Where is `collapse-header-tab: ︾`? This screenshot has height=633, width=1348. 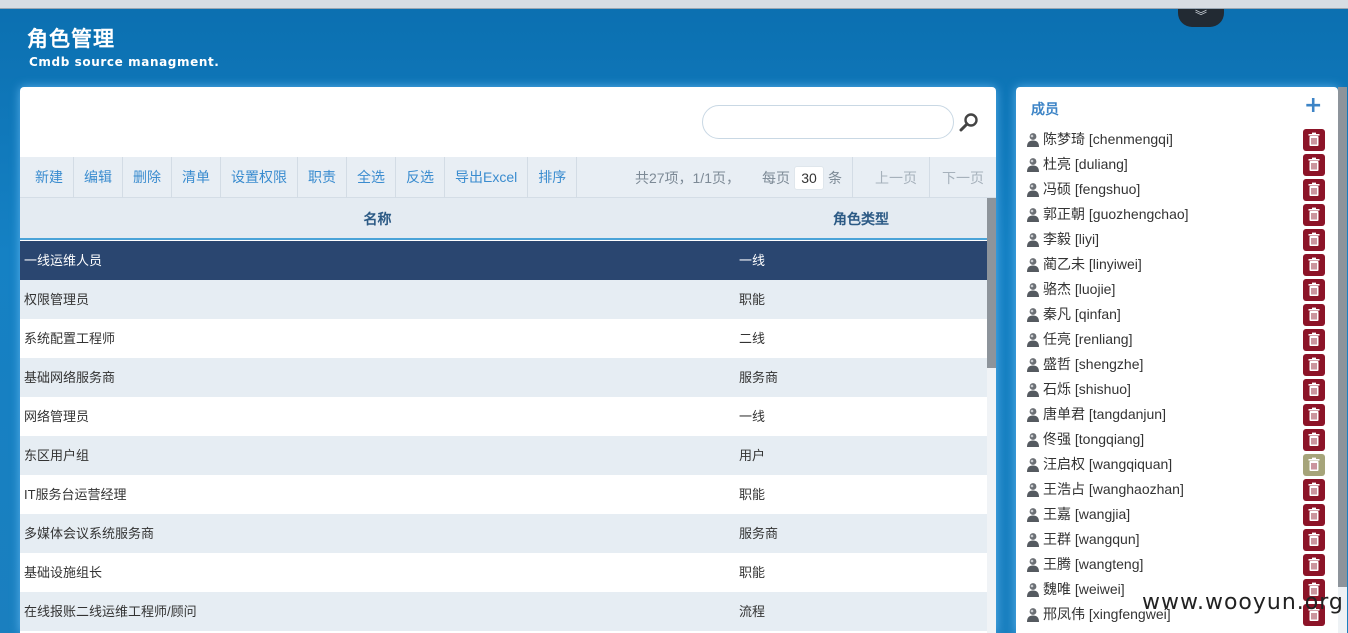
collapse-header-tab: ︾ is located at coordinates (1201, 18).